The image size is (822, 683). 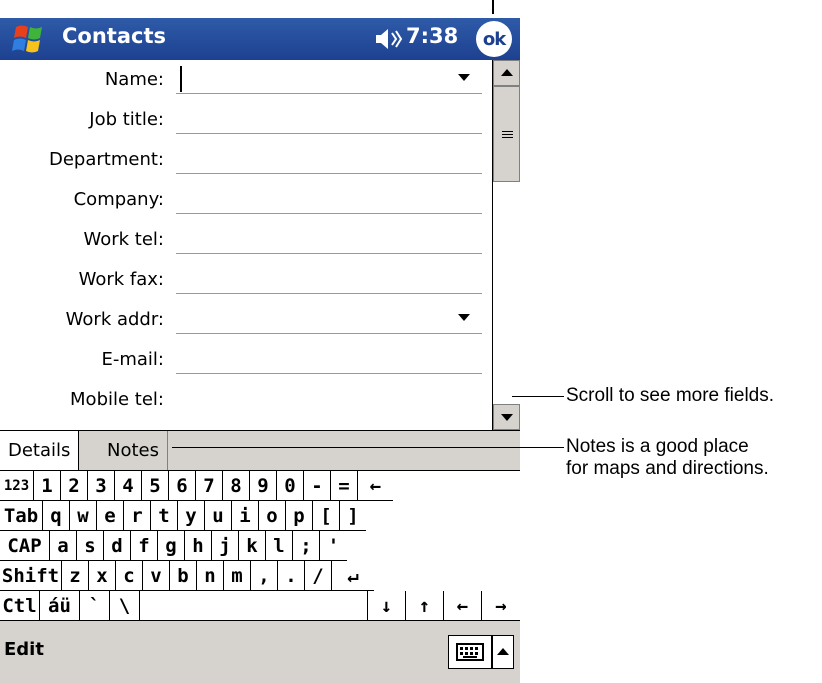 I want to click on space-key, so click(x=254, y=606).